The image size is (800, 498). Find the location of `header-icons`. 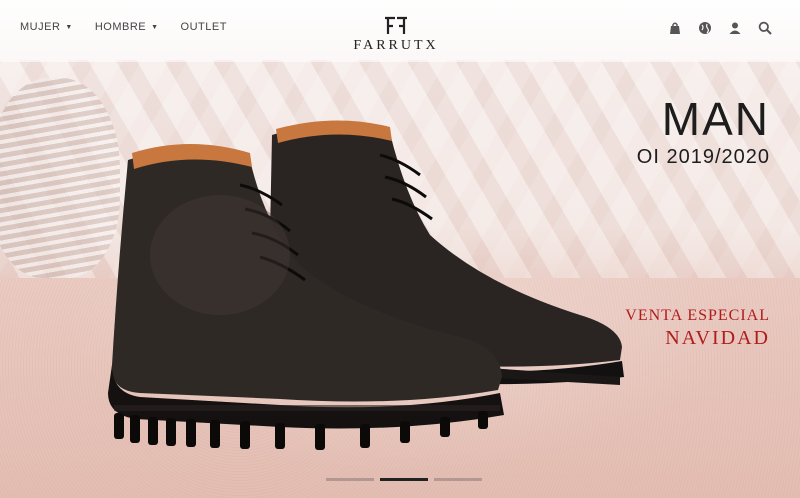

header-icons is located at coordinates (720, 28).